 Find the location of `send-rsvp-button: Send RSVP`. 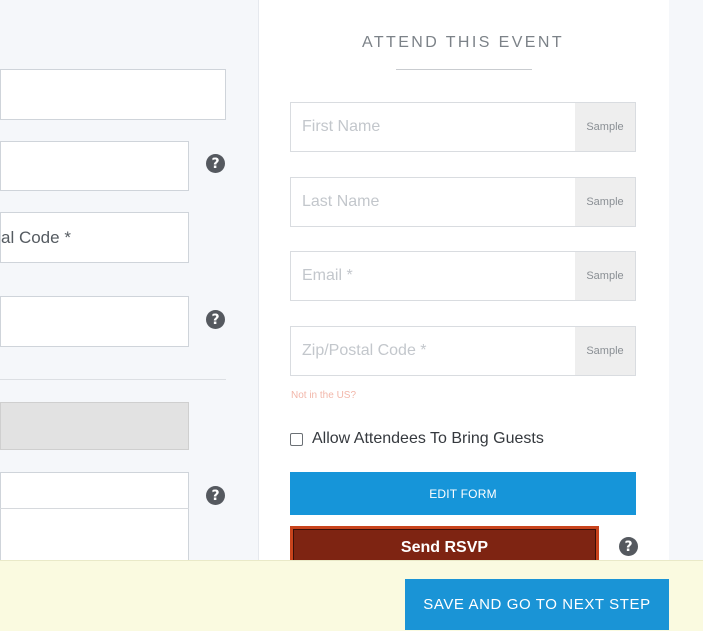

send-rsvp-button: Send RSVP is located at coordinates (444, 544).